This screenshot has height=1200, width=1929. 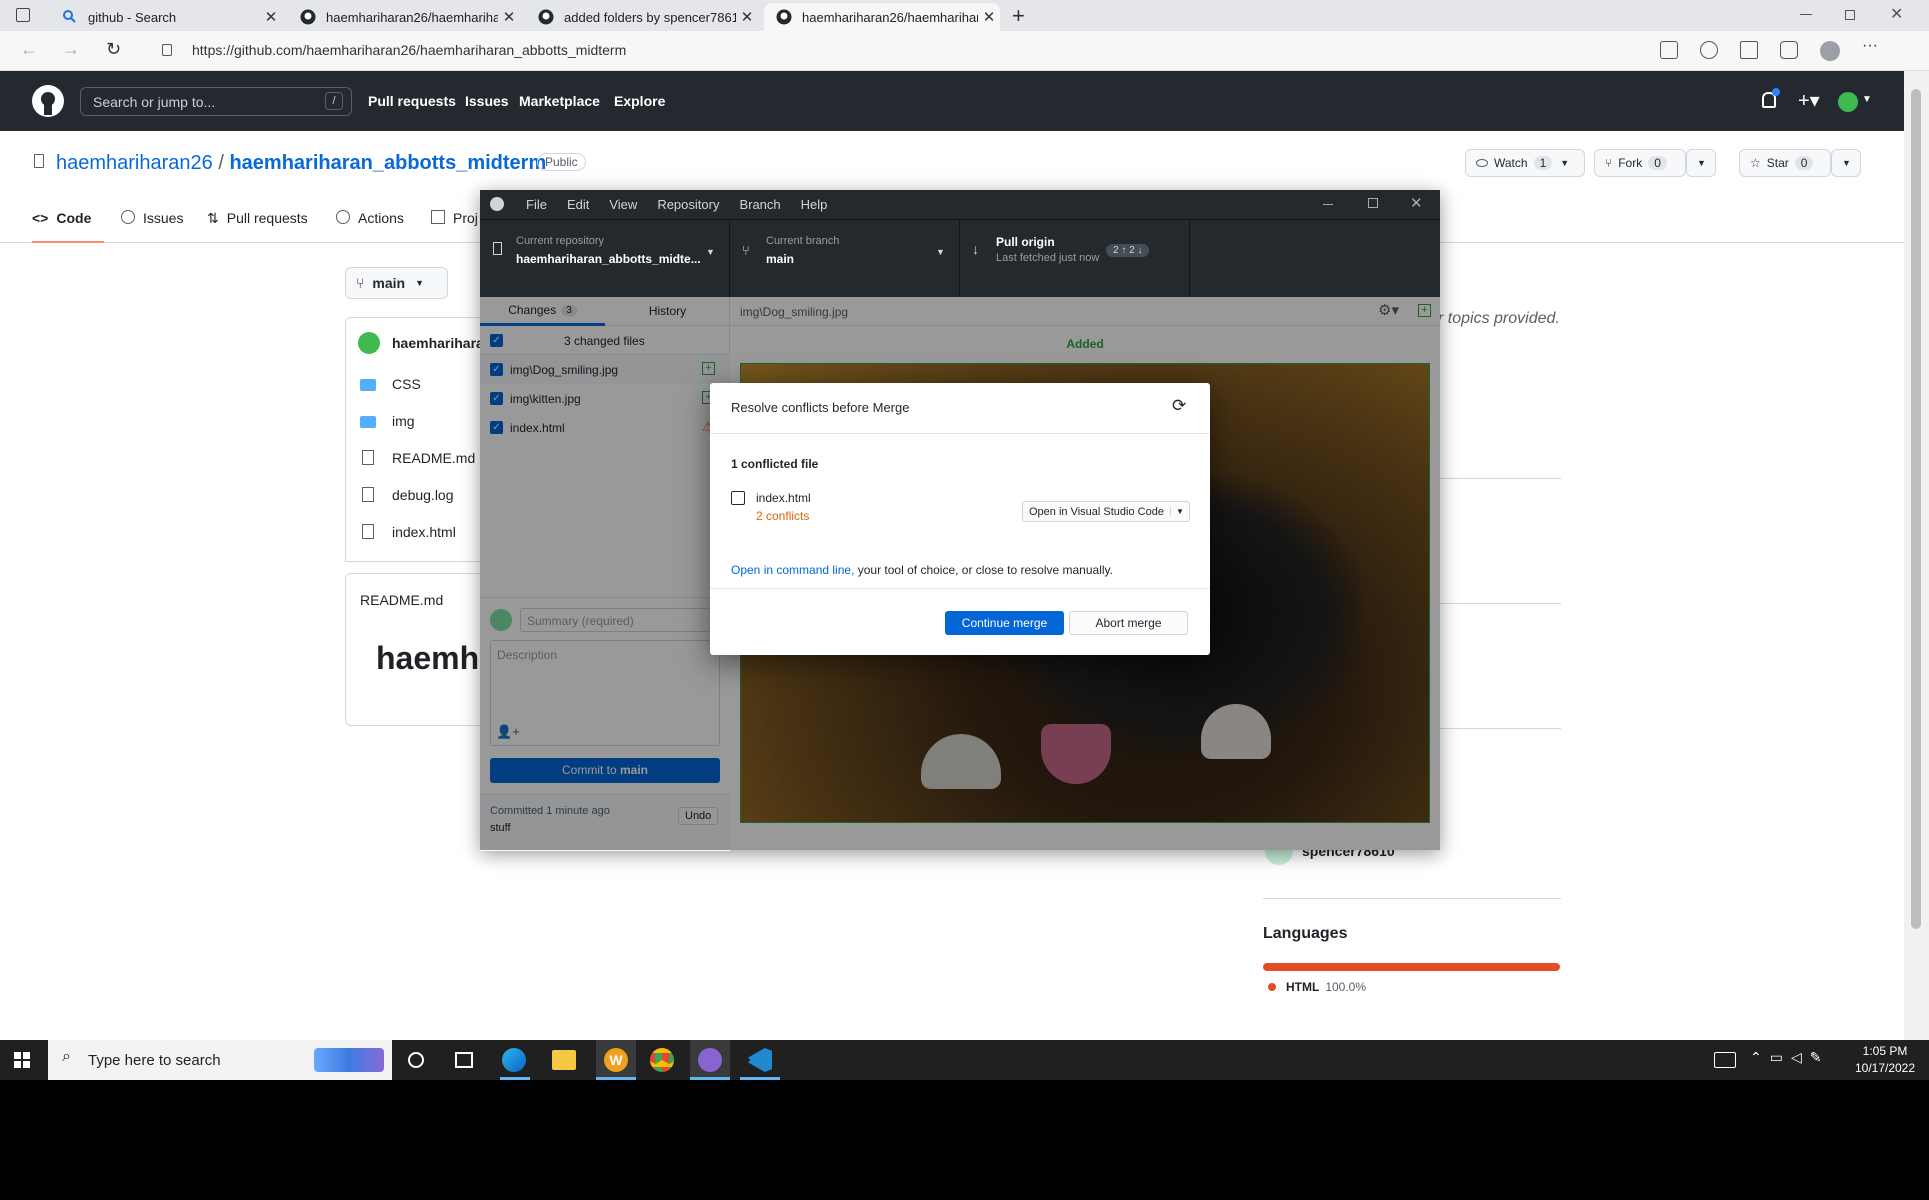 I want to click on desktop-menubar: File Edit View Repository Branch Help ✕, so click(x=960, y=204).